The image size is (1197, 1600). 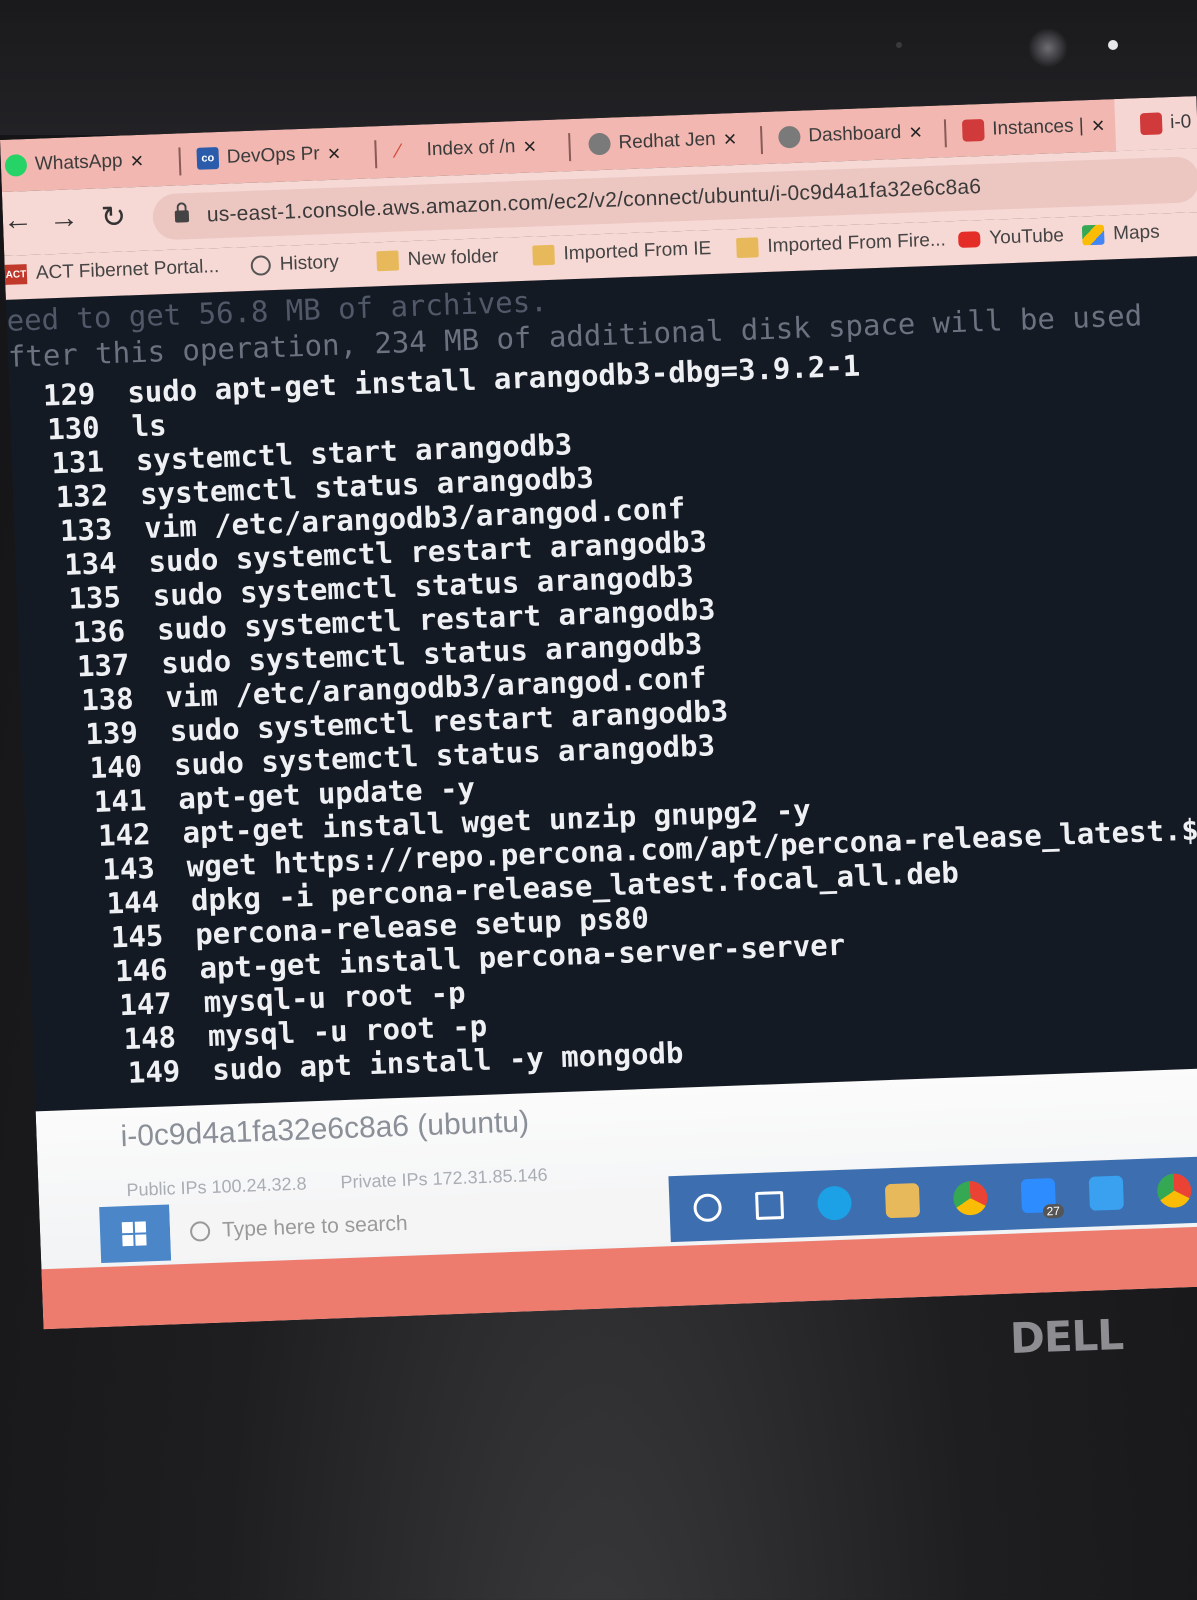 I want to click on back-icon: ←, so click(x=17, y=220).